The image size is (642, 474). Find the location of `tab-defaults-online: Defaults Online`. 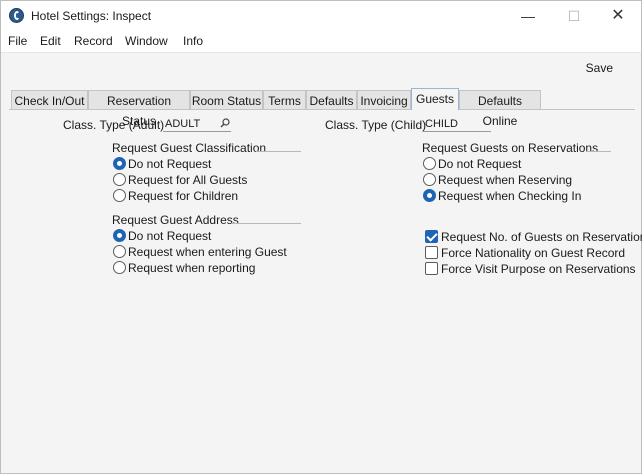

tab-defaults-online: Defaults Online is located at coordinates (500, 109).